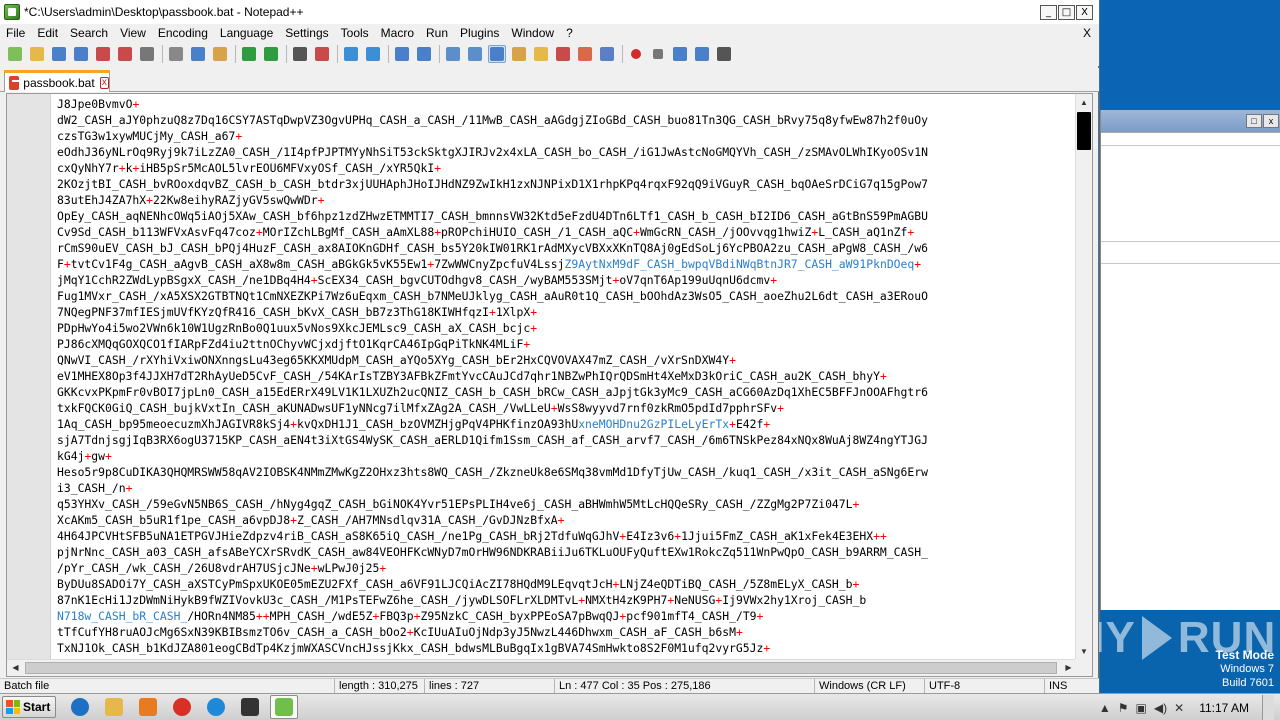 The image size is (1280, 720). What do you see at coordinates (541, 54) in the screenshot?
I see `doc-map-button` at bounding box center [541, 54].